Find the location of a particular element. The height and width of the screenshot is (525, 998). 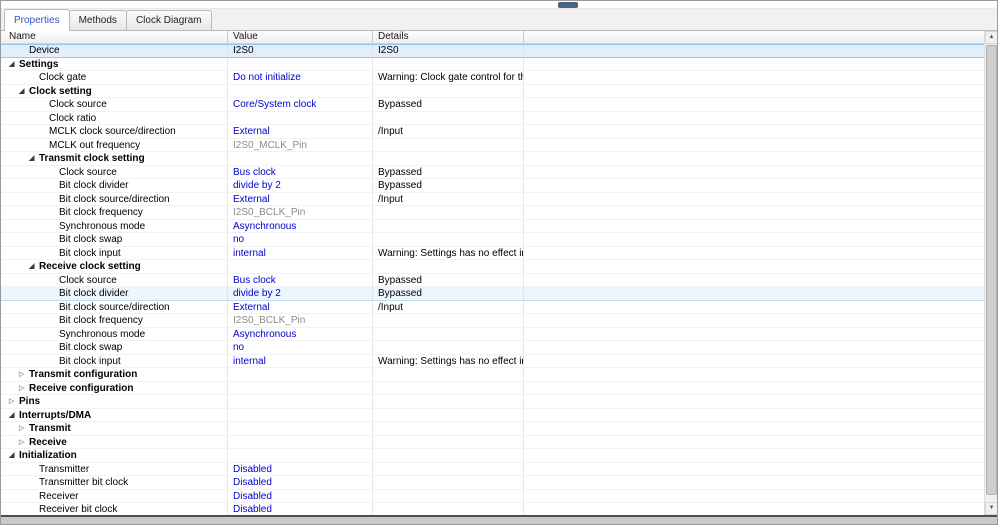

value-cell: Core/System clock is located at coordinates (300, 104).